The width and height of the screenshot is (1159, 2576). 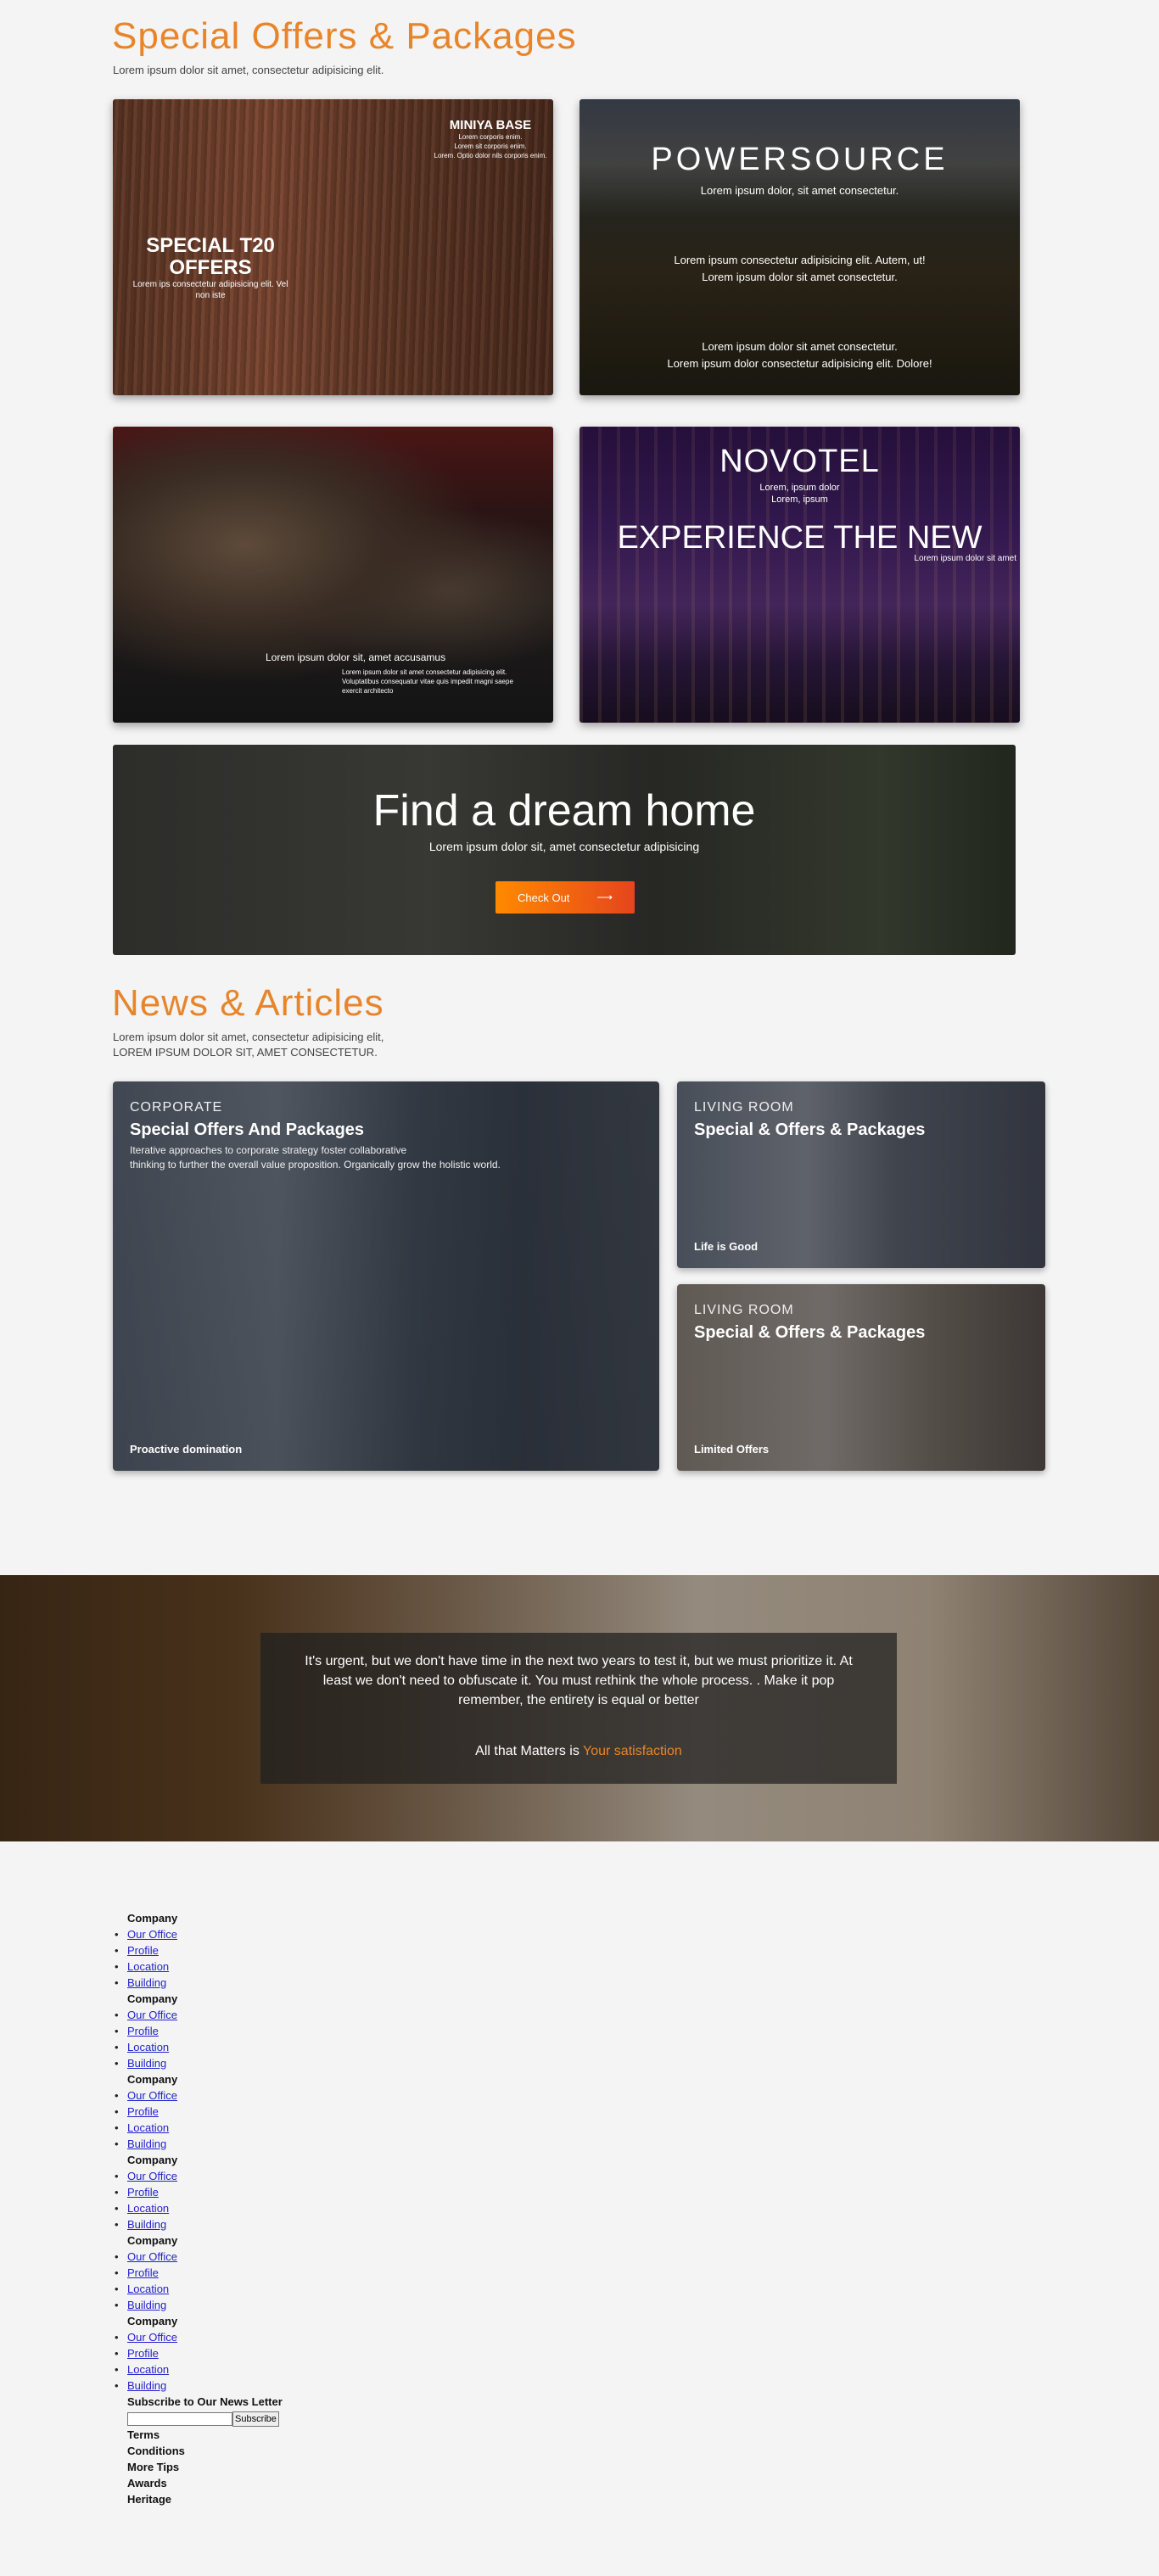 What do you see at coordinates (210, 295) in the screenshot?
I see `miniya-desc-2: non iste` at bounding box center [210, 295].